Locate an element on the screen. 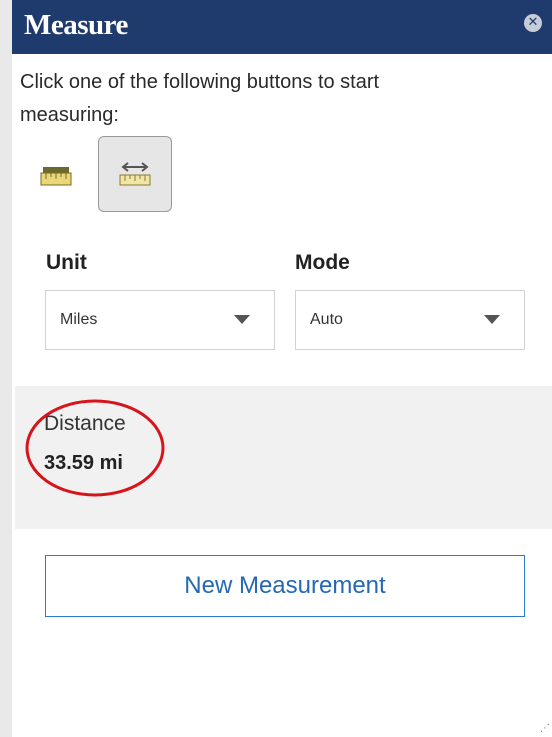 This screenshot has height=737, width=552. panel-header: Measure ✕ is located at coordinates (282, 27).